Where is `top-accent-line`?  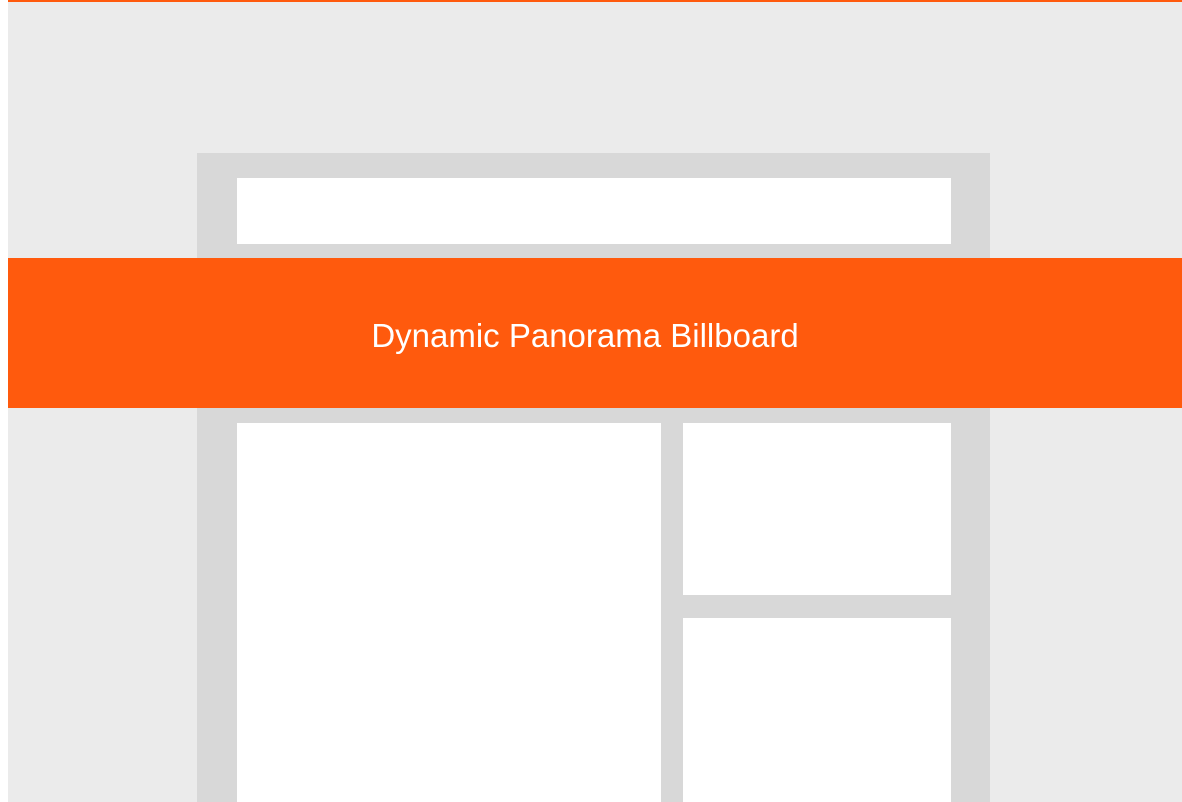
top-accent-line is located at coordinates (595, 1).